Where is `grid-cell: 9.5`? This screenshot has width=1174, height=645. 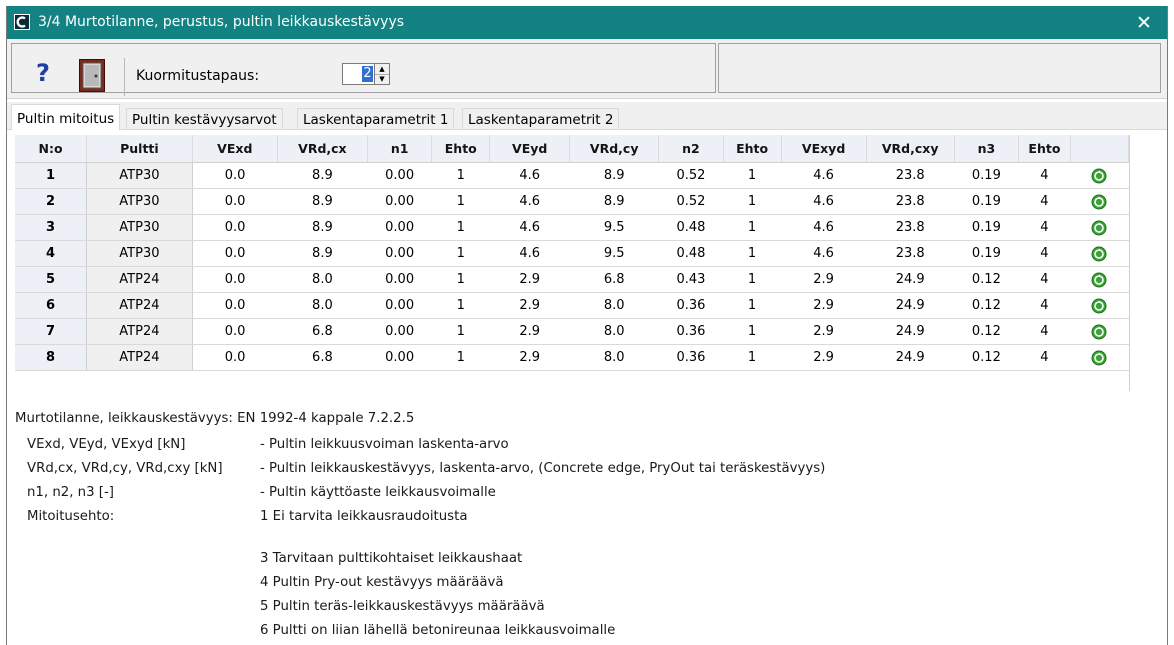 grid-cell: 9.5 is located at coordinates (614, 227).